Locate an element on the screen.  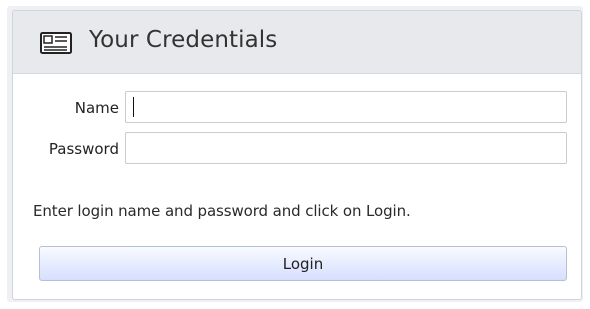
name-label: Name is located at coordinates (96, 108).